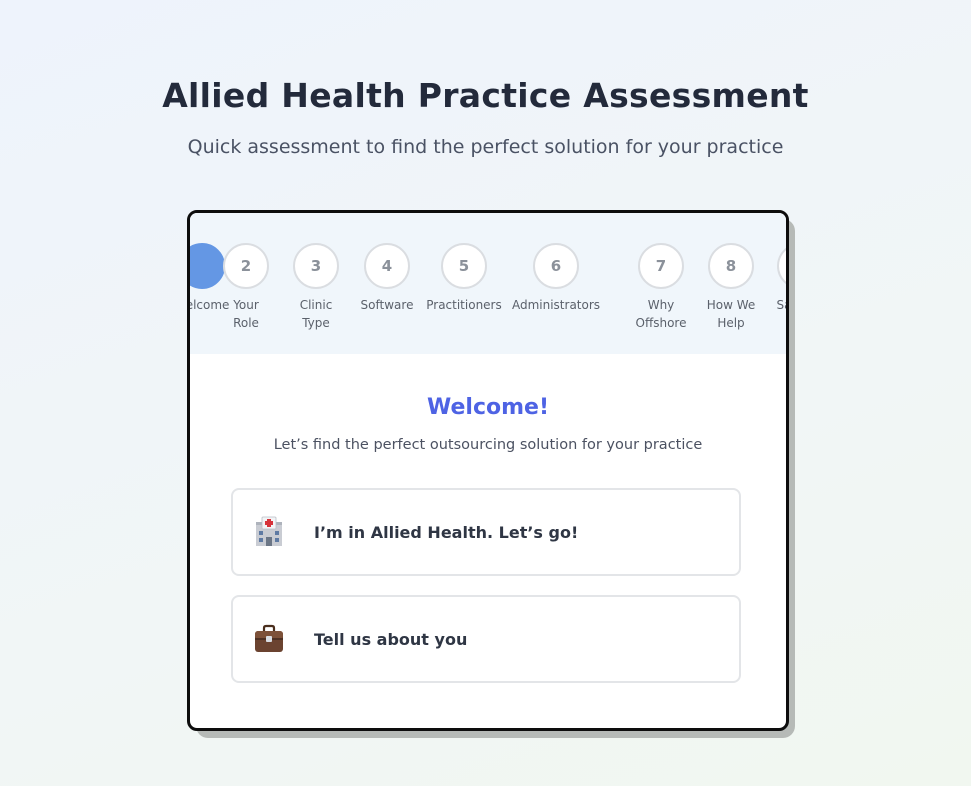 The image size is (971, 786). I want to click on hospital-icon, so click(269, 532).